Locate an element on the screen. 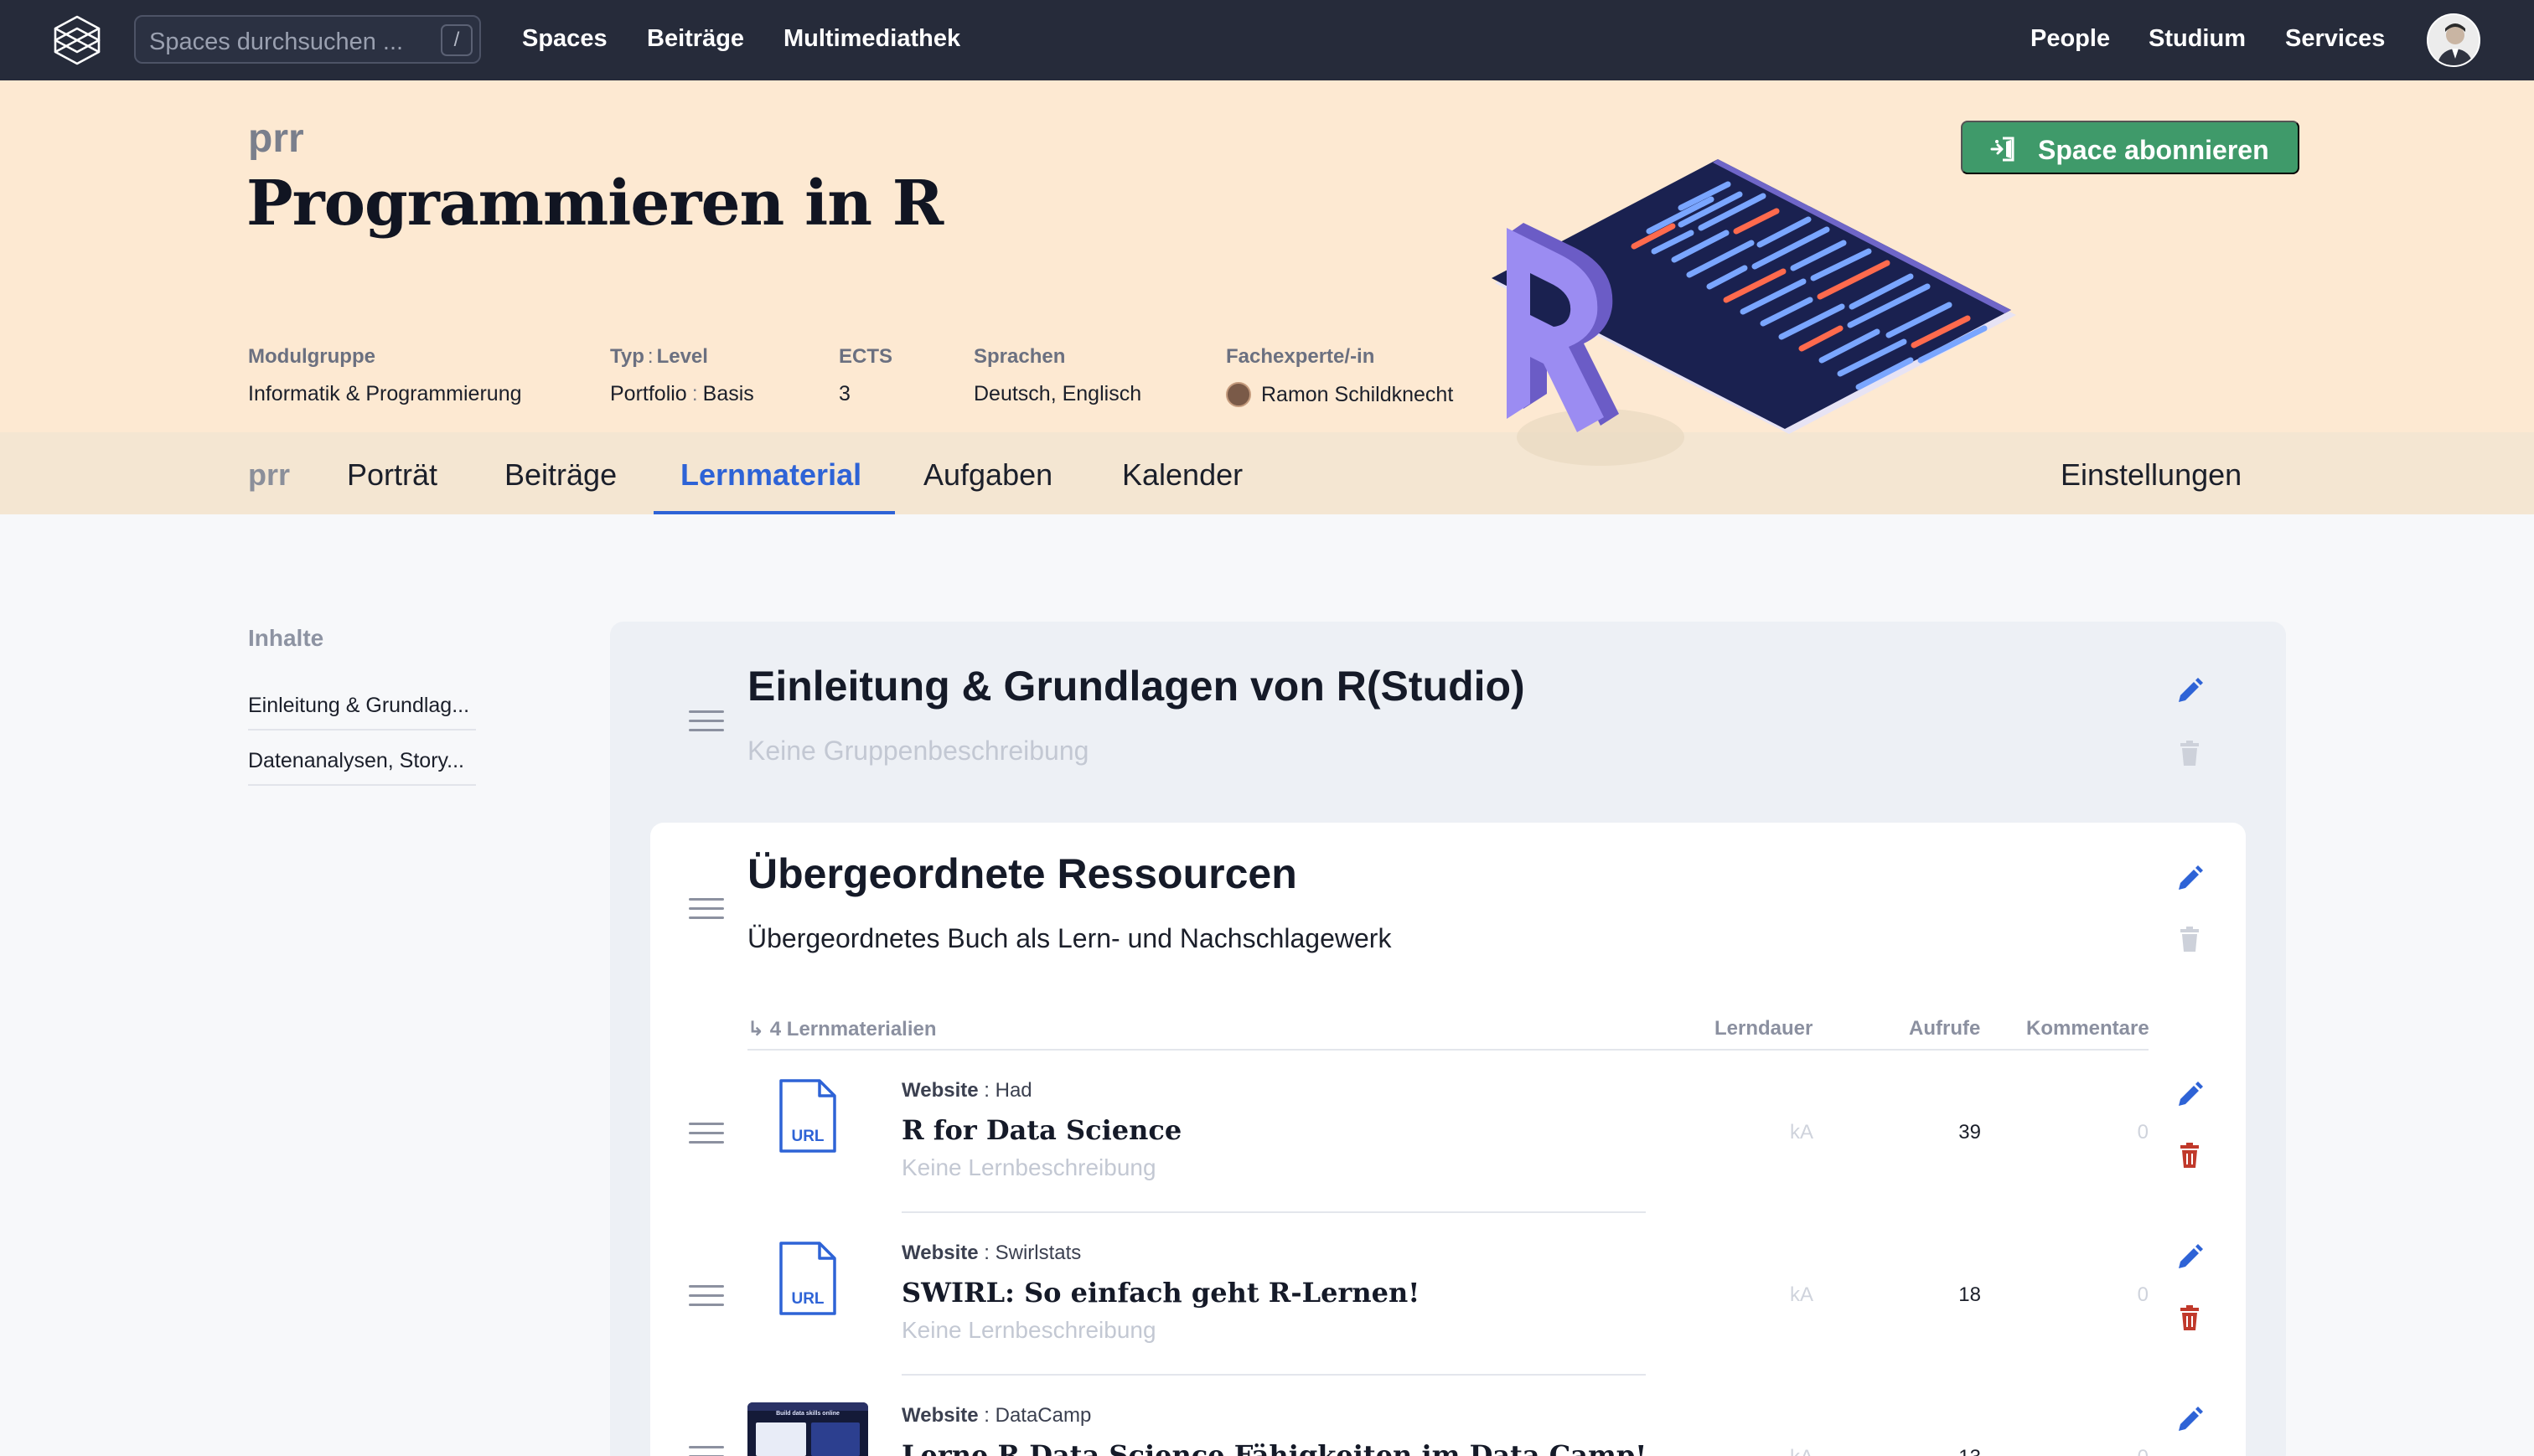  r-programming-illustration is located at coordinates (1754, 312).